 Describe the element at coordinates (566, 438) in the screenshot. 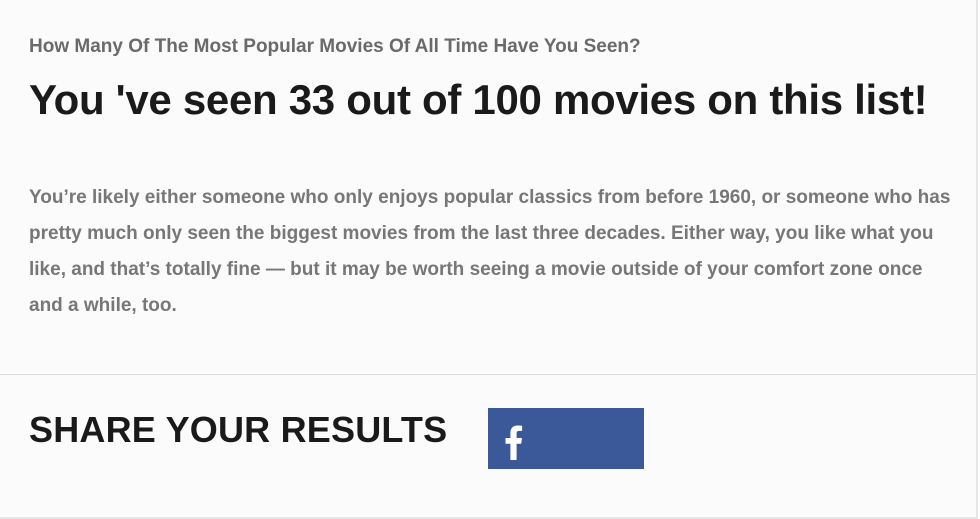

I see `facebook-share-button` at that location.